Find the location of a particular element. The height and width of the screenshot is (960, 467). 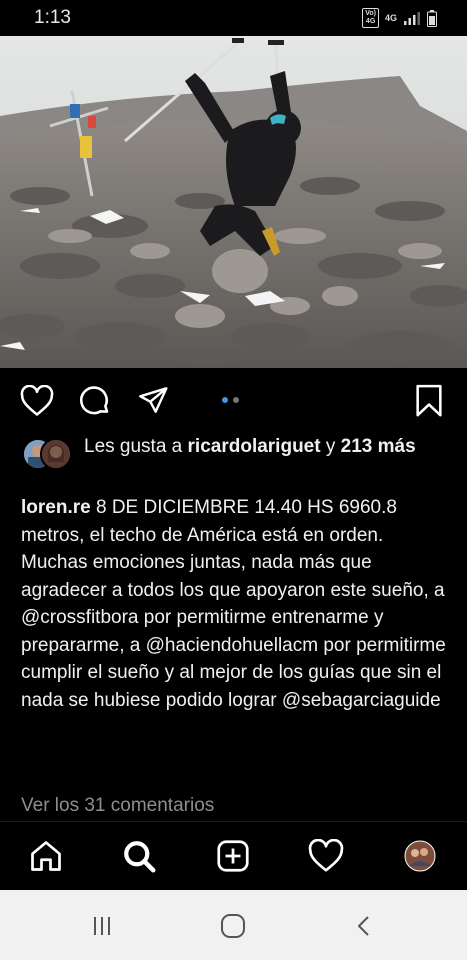

save-button is located at coordinates (429, 401).